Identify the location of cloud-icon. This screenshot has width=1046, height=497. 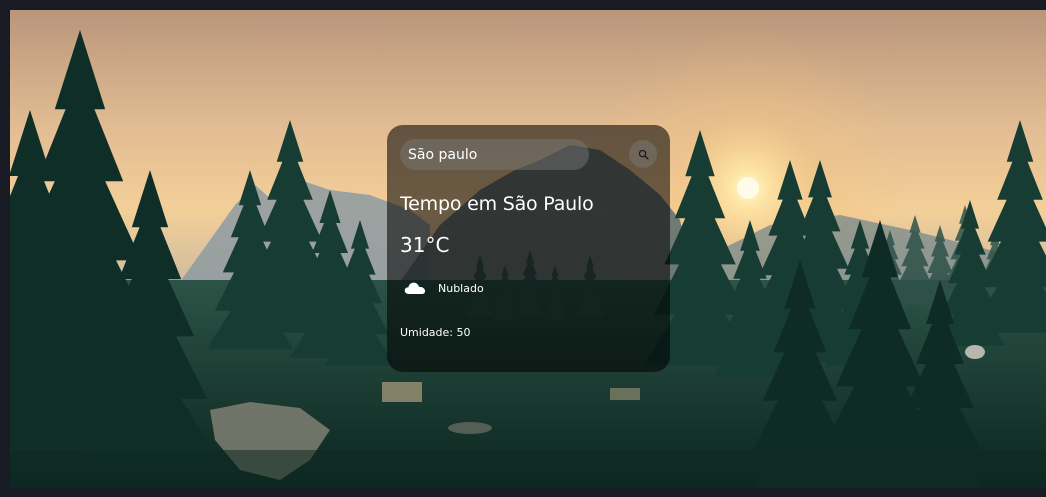
(415, 288).